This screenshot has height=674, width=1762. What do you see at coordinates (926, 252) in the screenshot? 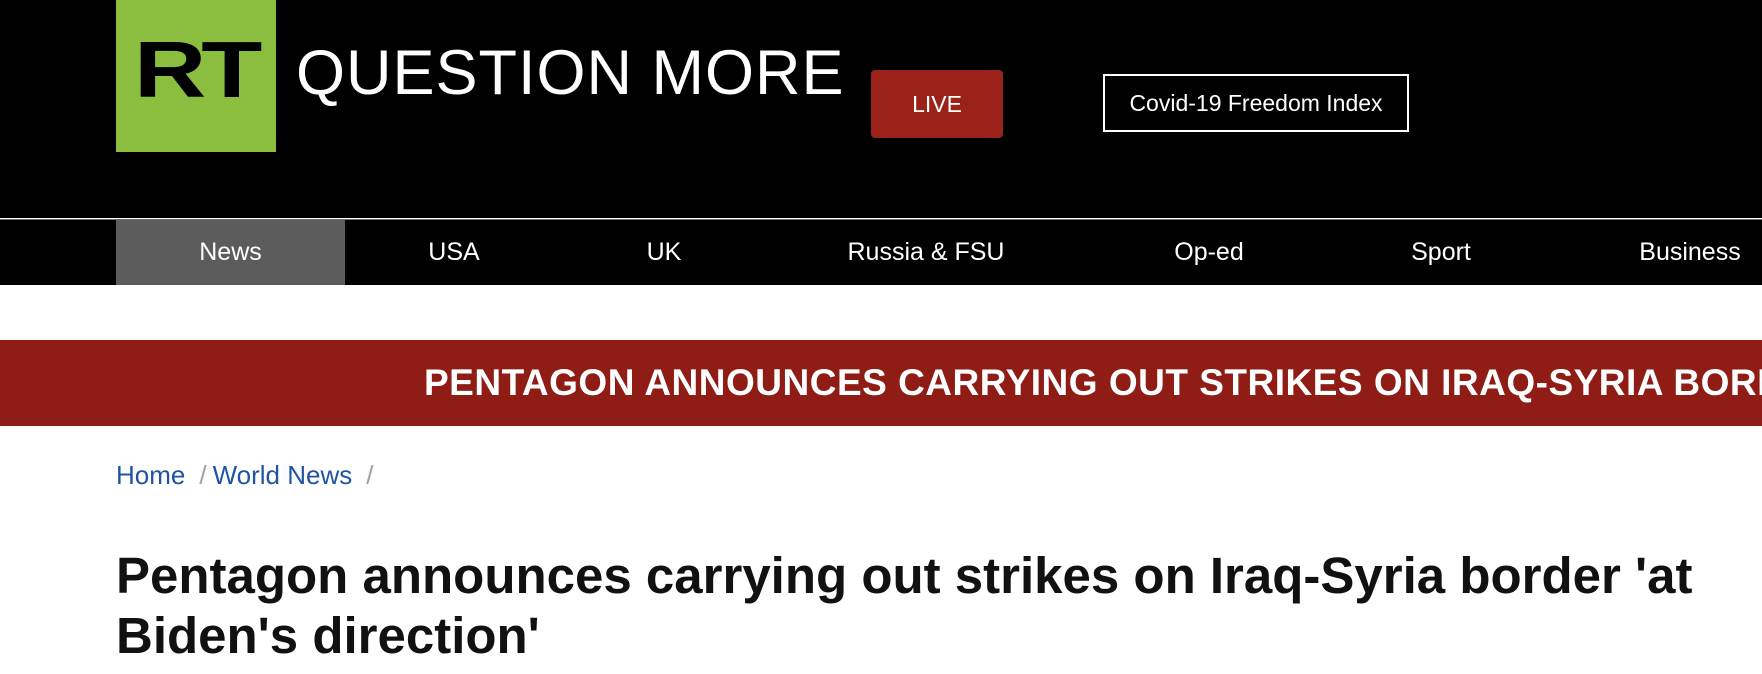
I see `nav-item-russia-fsu: Russia & FSU` at bounding box center [926, 252].